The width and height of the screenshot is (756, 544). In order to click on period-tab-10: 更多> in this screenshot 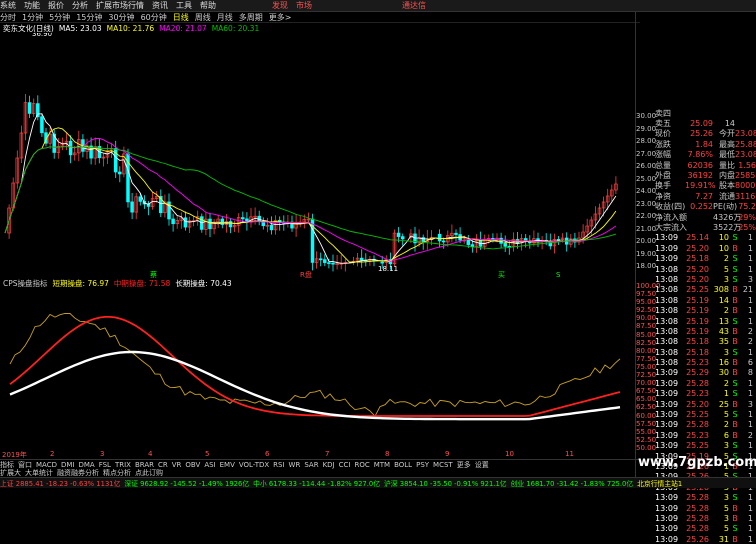, I will do `click(280, 17)`.